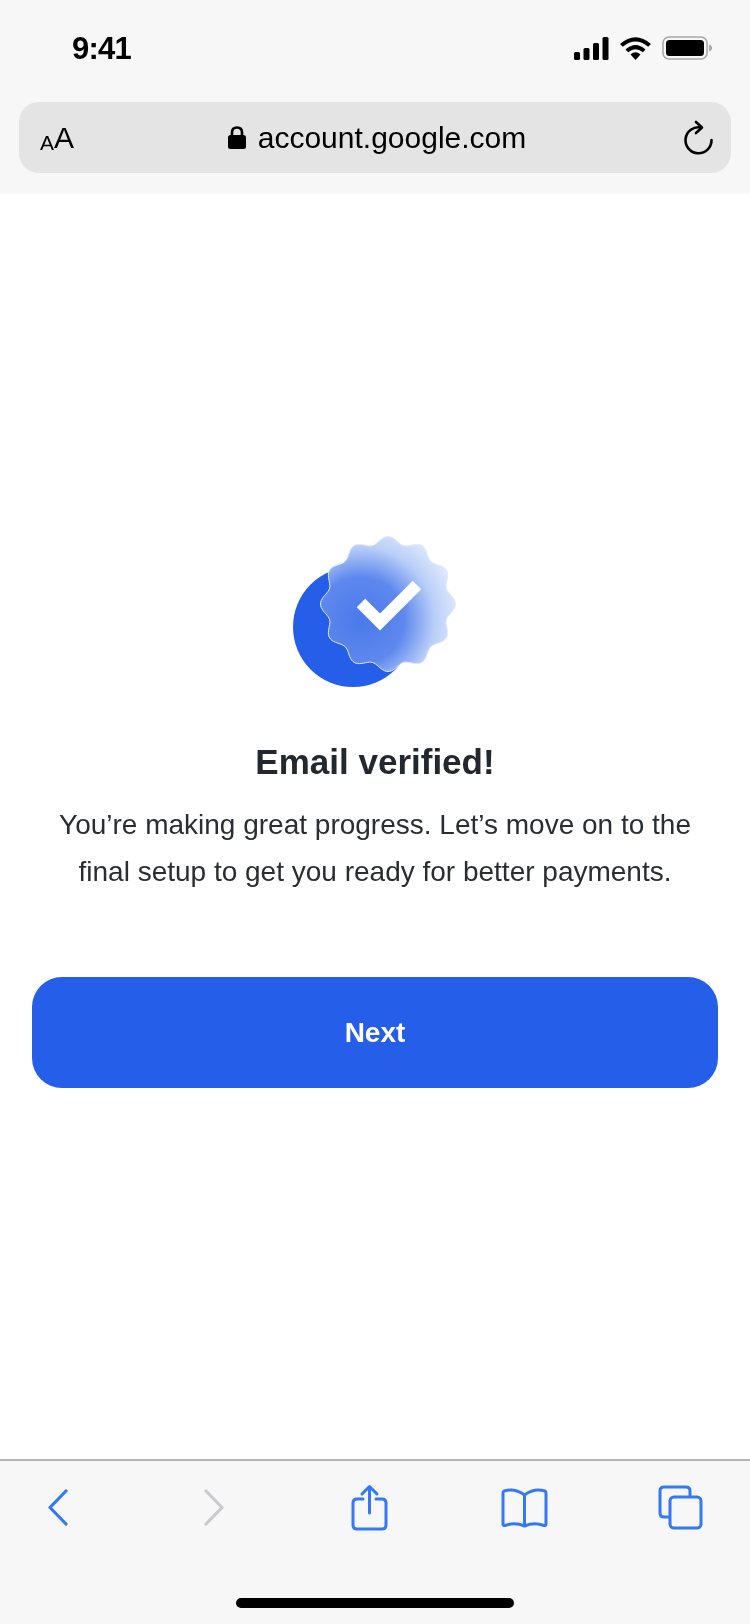 This screenshot has width=750, height=1624. I want to click on status-time: 9:41, so click(101, 48).